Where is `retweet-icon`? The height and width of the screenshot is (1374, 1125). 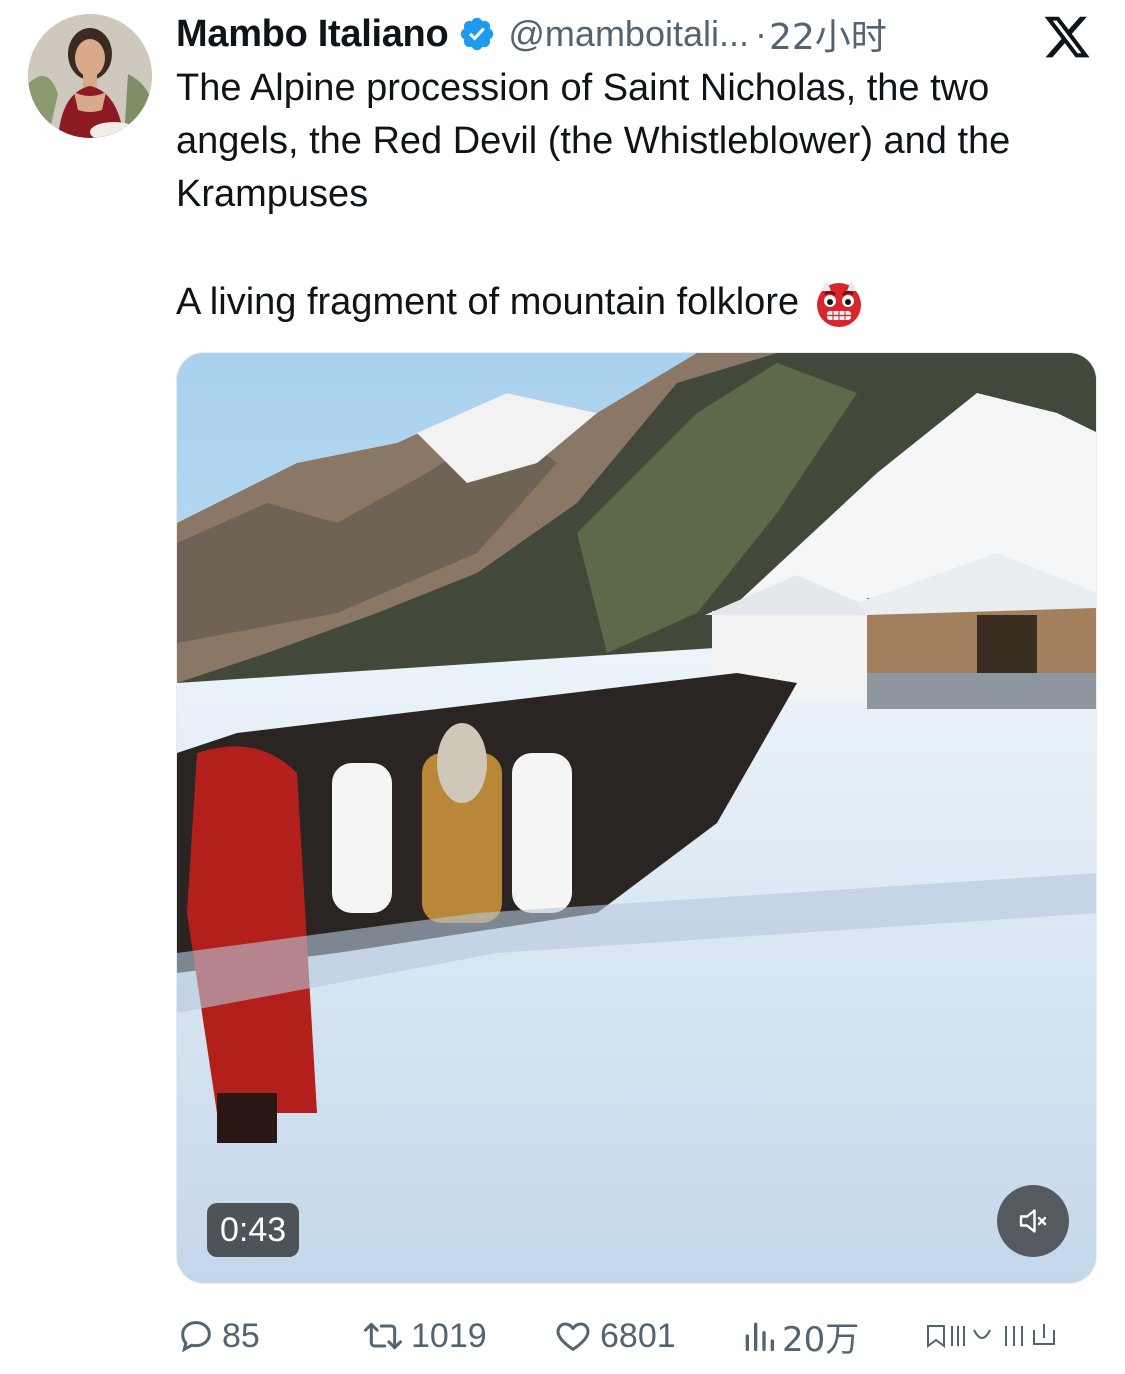 retweet-icon is located at coordinates (383, 1336).